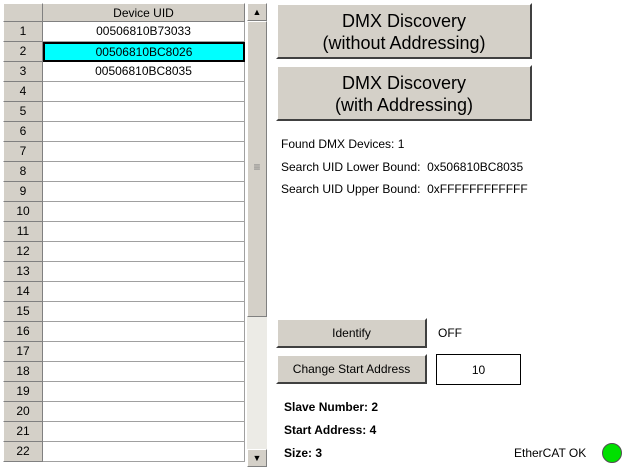 The image size is (627, 471). I want to click on table-vertical-scrollbar: ▲ ≡ ▼, so click(257, 235).